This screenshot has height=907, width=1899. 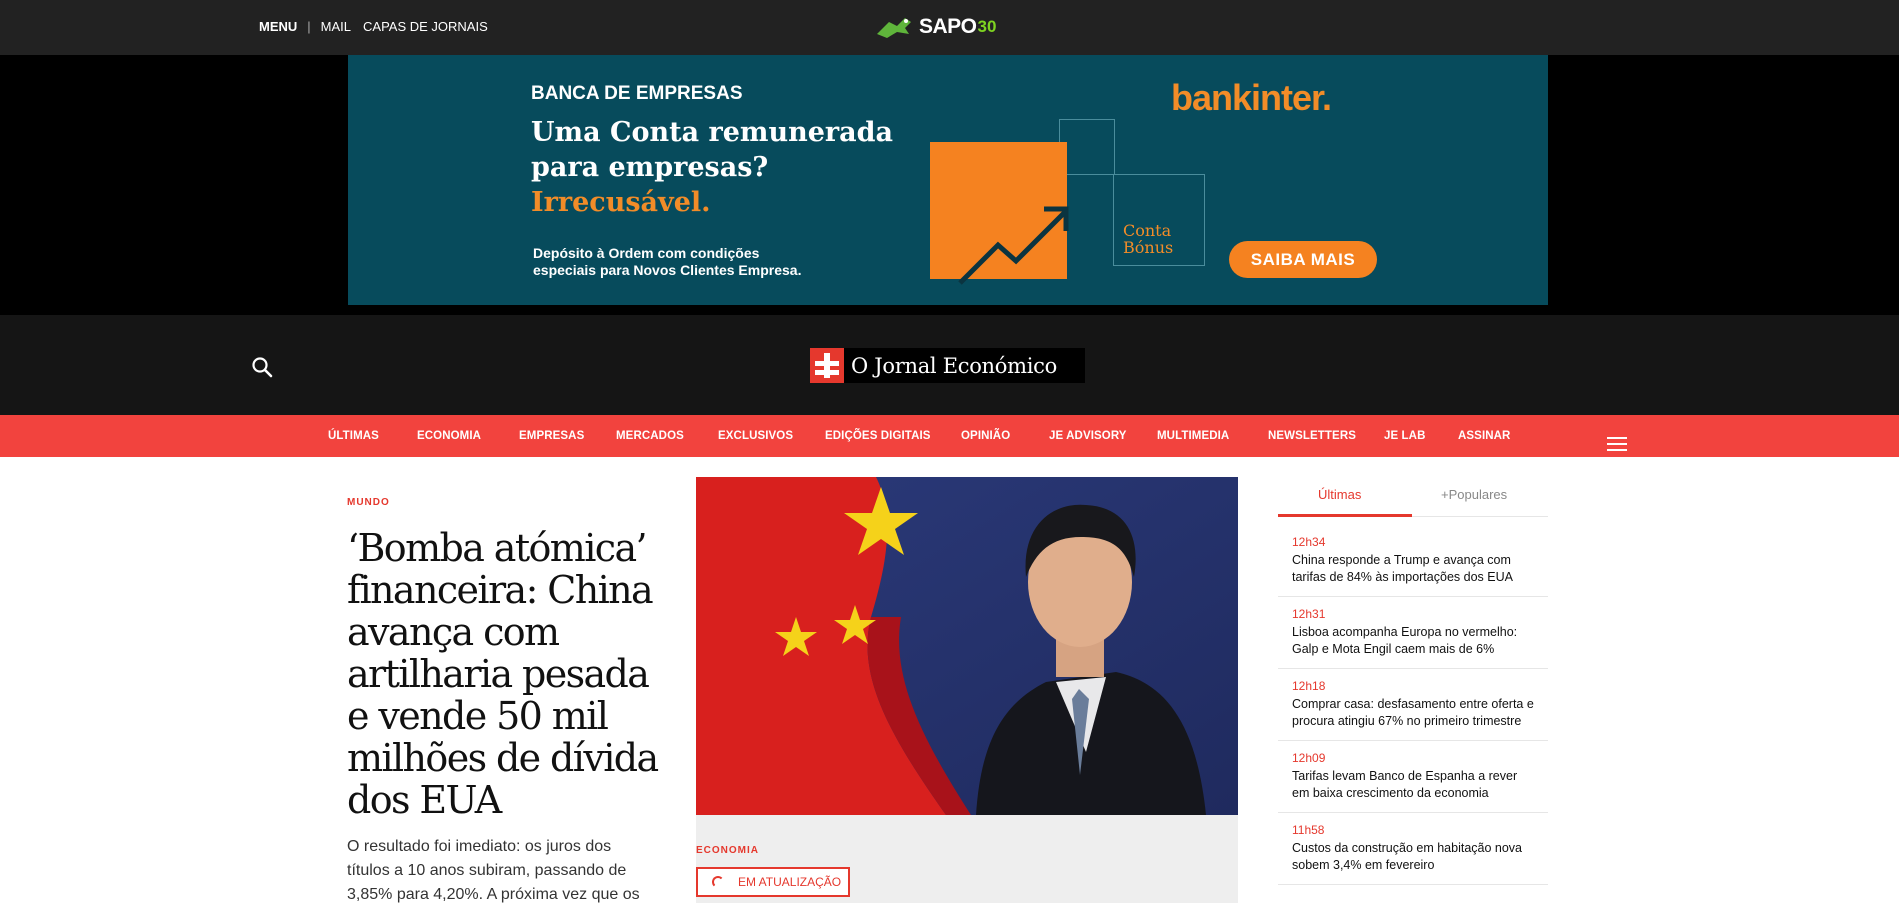 What do you see at coordinates (1484, 436) in the screenshot?
I see `nav-item-assinar: ASSINAR` at bounding box center [1484, 436].